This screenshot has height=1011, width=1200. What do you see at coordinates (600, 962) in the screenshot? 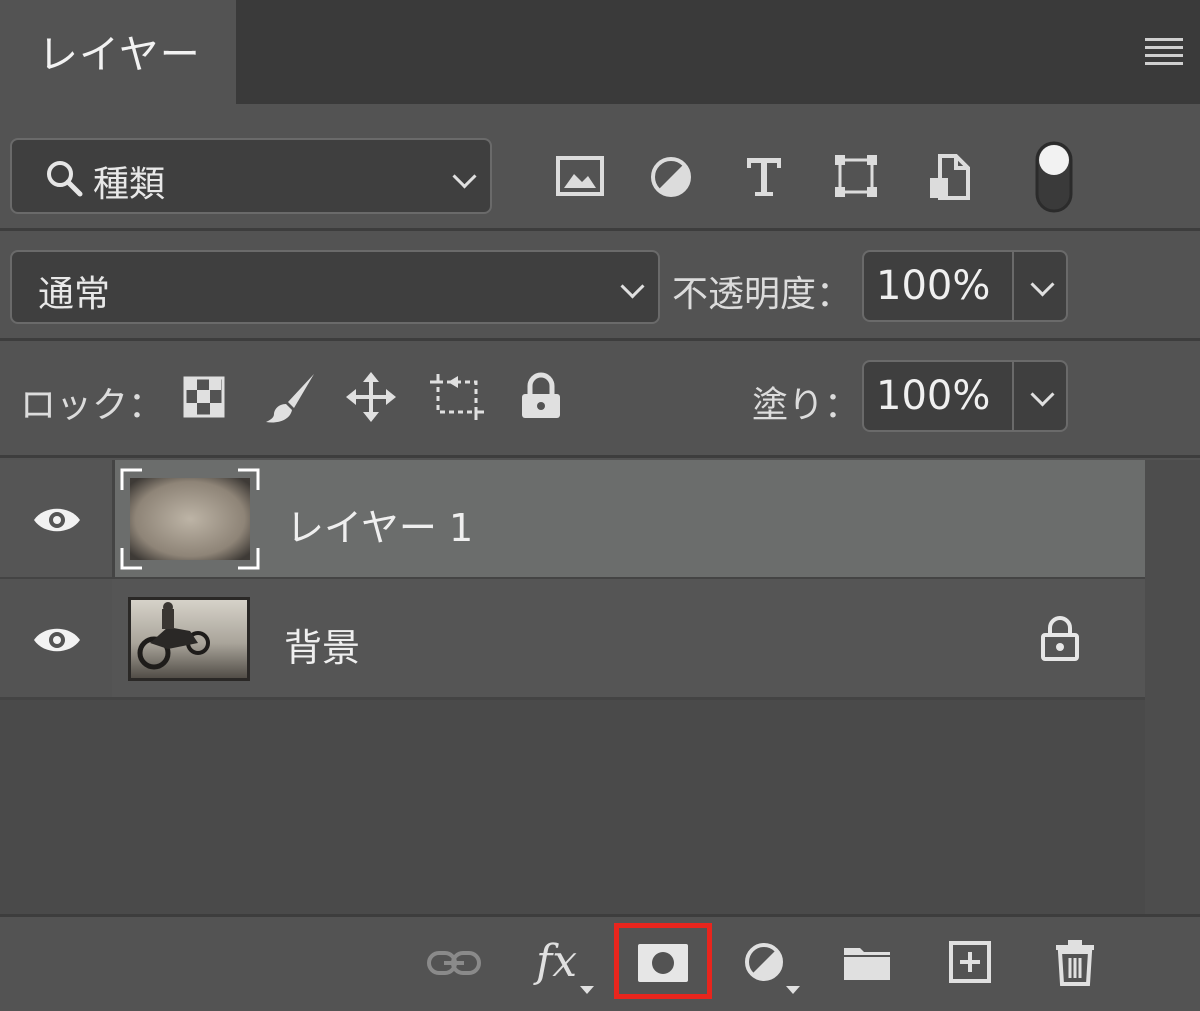
I see `bottom-toolbar` at bounding box center [600, 962].